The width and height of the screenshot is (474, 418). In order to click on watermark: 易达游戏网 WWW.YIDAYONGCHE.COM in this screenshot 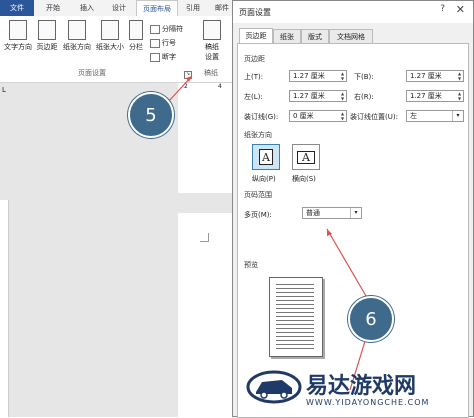, I will do `click(357, 388)`.